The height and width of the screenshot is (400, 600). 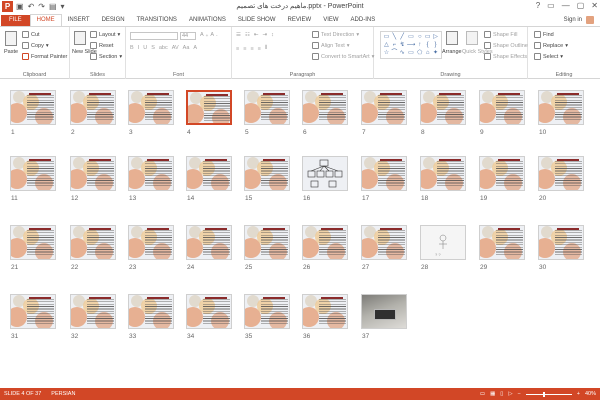 What do you see at coordinates (237, 49) in the screenshot?
I see `align-left-icon: ≡` at bounding box center [237, 49].